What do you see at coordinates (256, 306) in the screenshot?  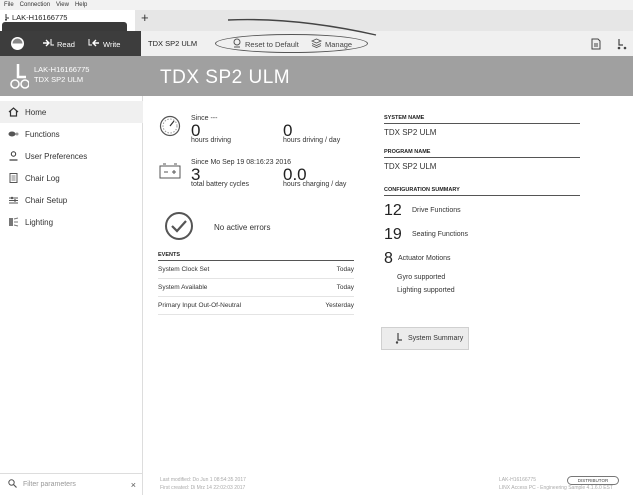 I see `event-row: Primary Input Out-Of-Neutral Yesterday` at bounding box center [256, 306].